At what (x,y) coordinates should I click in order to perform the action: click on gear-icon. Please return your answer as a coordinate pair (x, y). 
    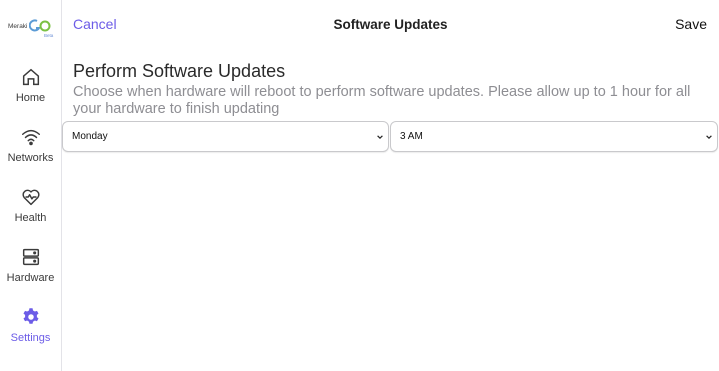
    Looking at the image, I should click on (30, 316).